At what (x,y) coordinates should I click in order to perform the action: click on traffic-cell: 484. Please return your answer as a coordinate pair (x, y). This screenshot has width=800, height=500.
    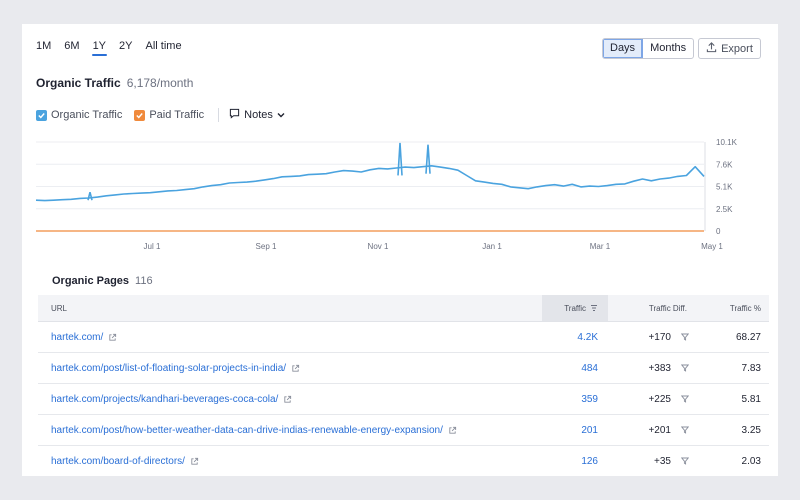
    Looking at the image, I should click on (575, 368).